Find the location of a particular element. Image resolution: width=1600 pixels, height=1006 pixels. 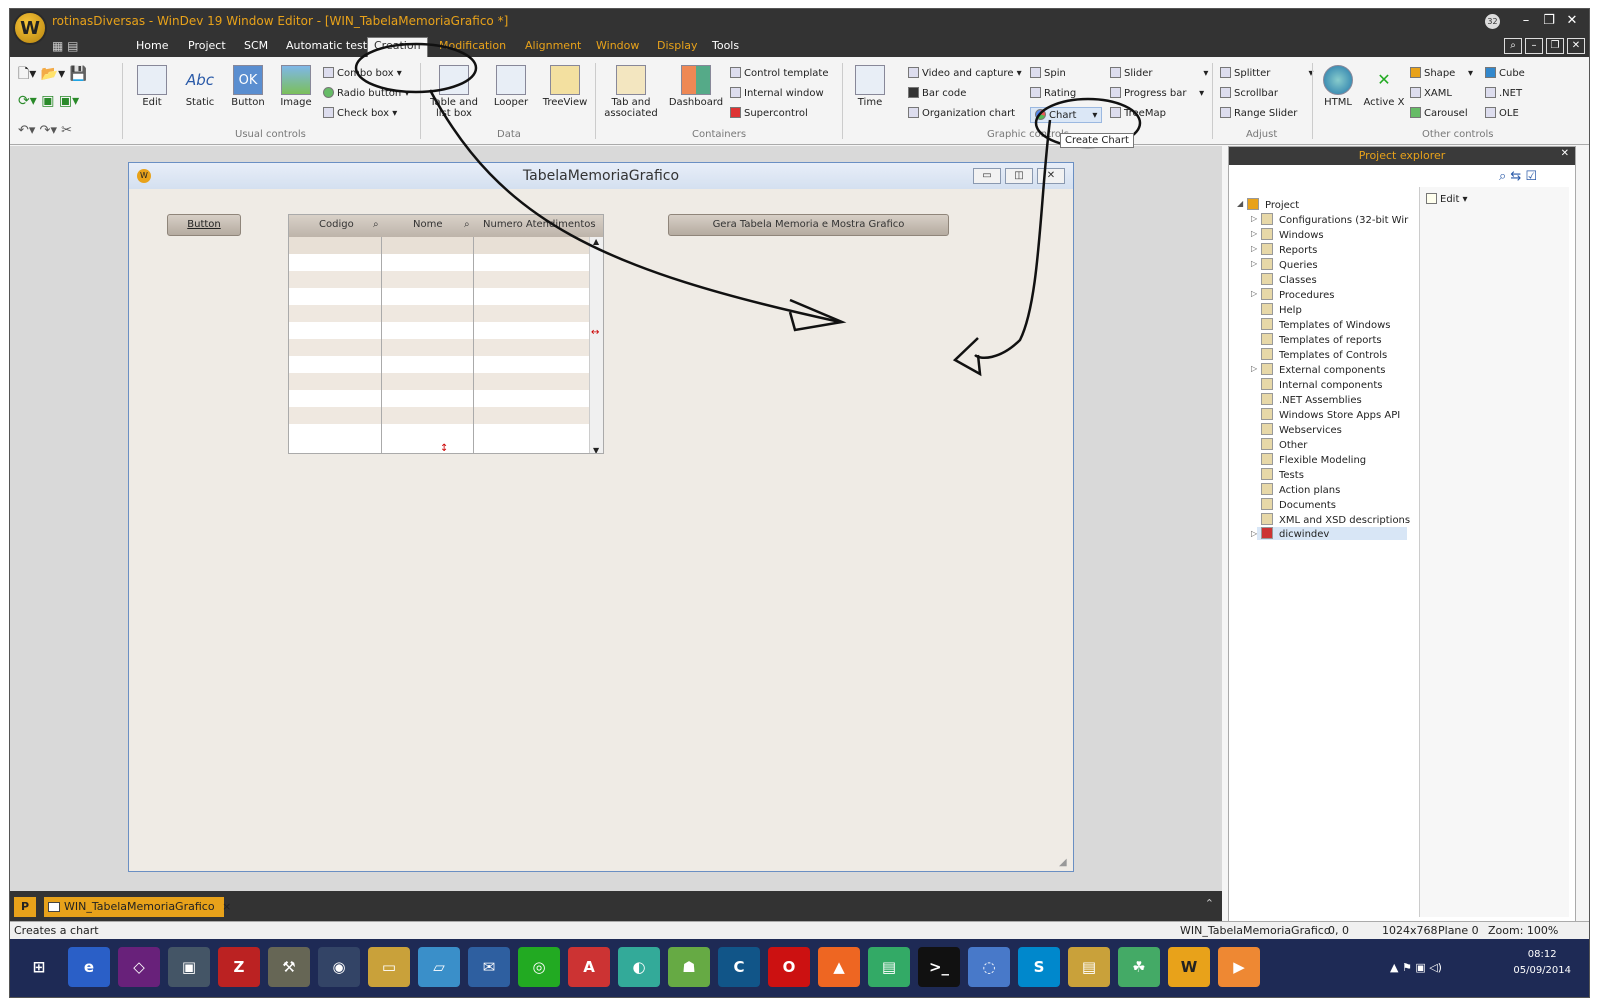

minimize-icon: – is located at coordinates (1526, 21).